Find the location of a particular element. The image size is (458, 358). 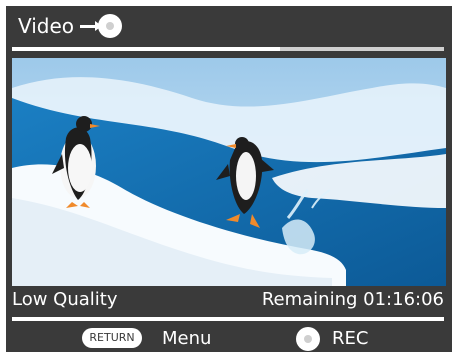

bottom-progress-fill is located at coordinates (228, 319).